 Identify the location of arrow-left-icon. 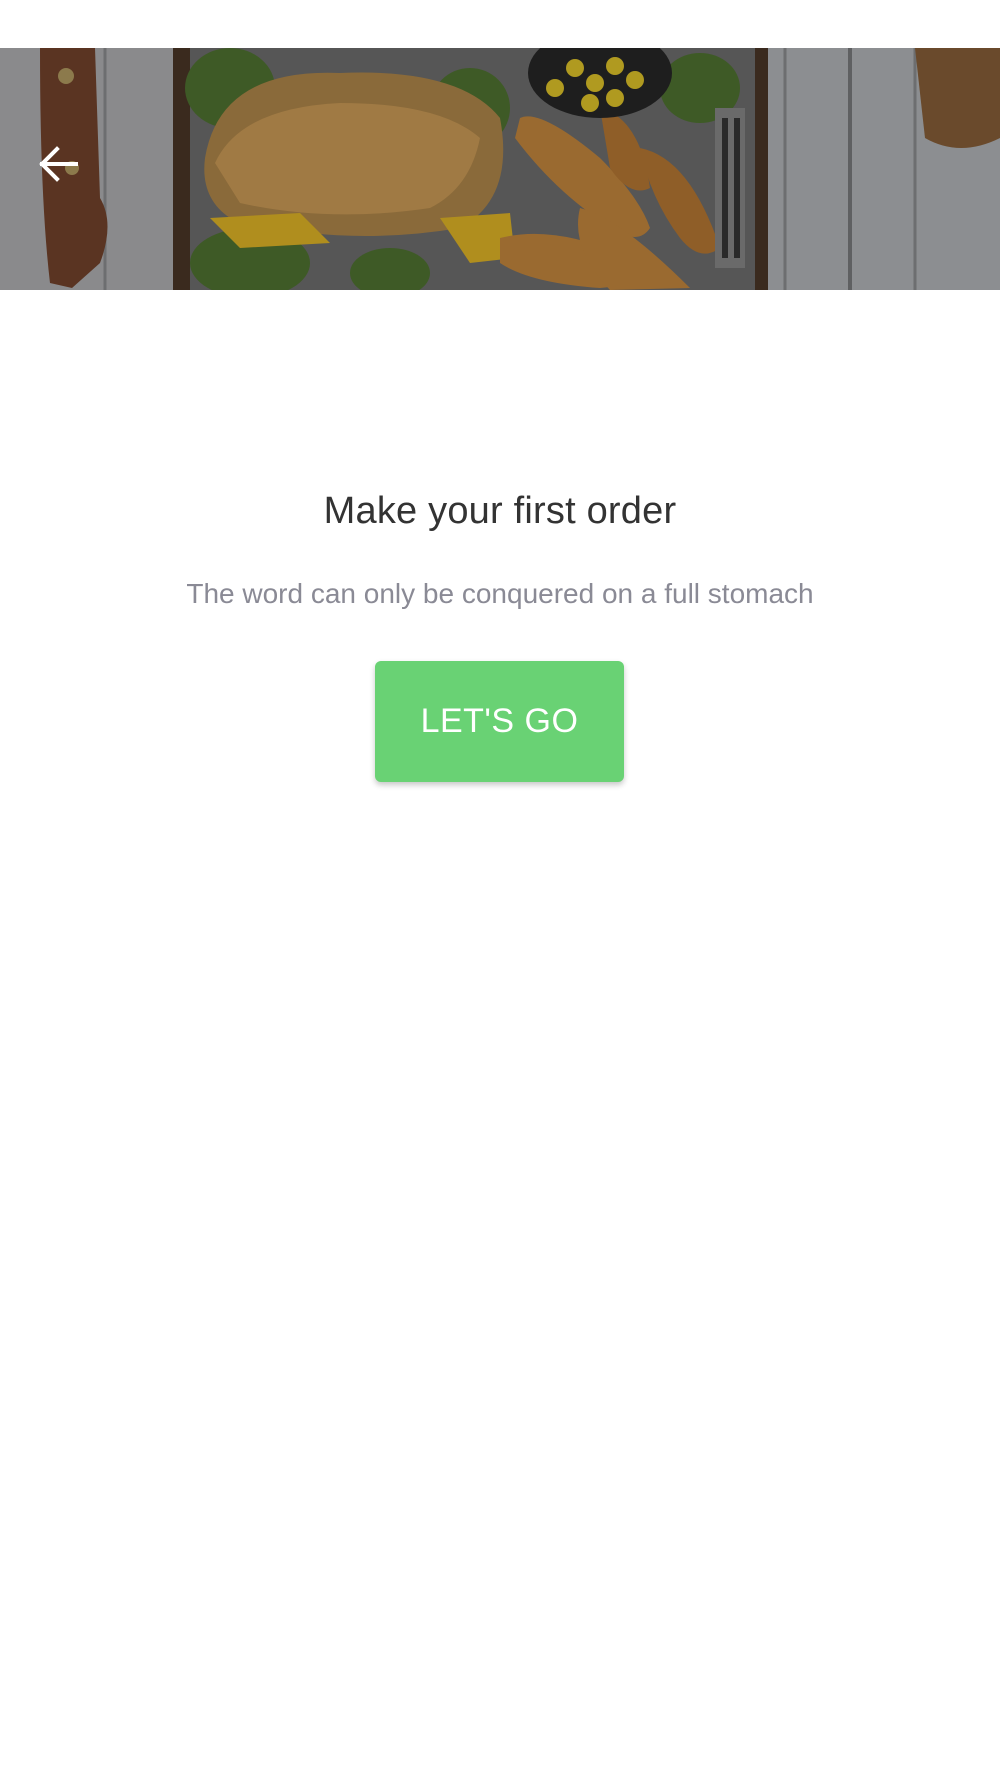
(58, 164).